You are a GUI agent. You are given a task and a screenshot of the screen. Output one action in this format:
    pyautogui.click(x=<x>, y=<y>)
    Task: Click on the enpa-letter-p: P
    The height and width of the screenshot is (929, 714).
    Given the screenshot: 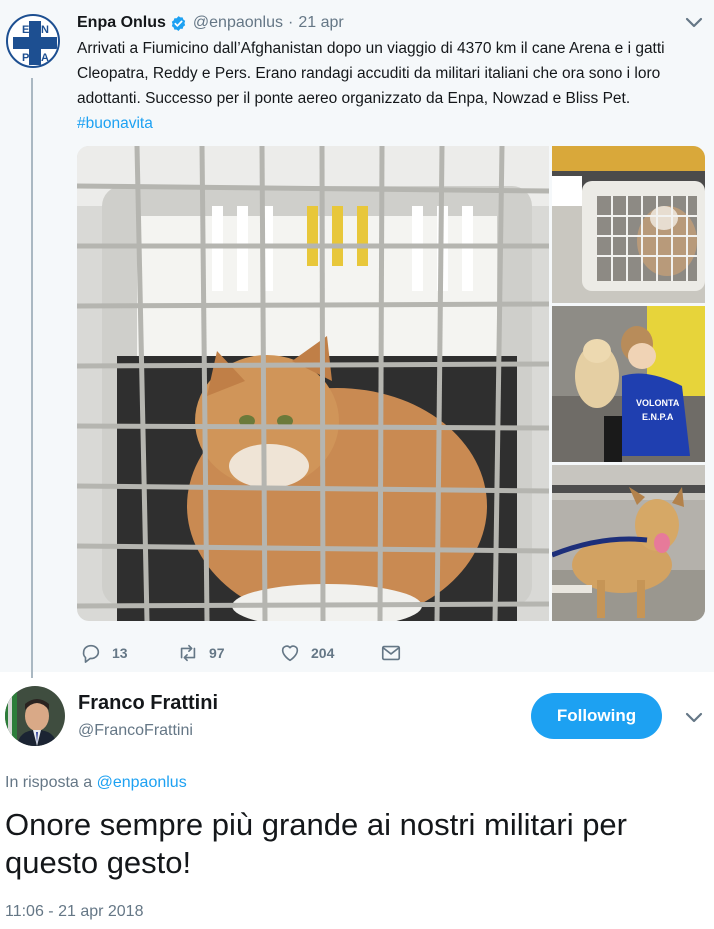 What is the action you would take?
    pyautogui.click(x=25, y=58)
    